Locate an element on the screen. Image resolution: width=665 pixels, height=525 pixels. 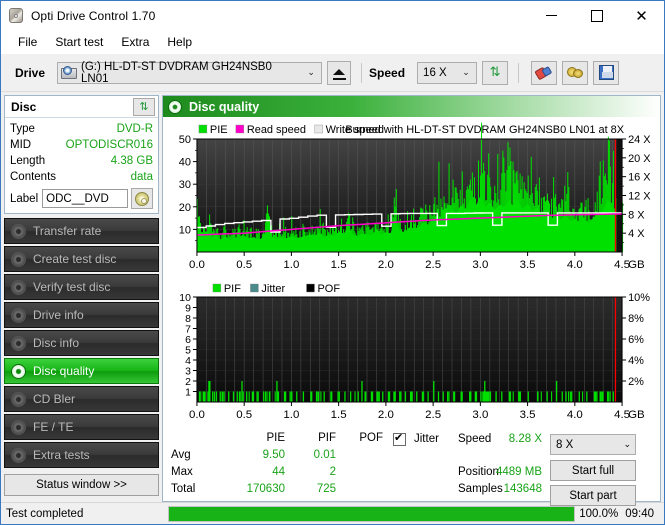
sidebar-item-disc-info: Disc info is located at coordinates (81, 343).